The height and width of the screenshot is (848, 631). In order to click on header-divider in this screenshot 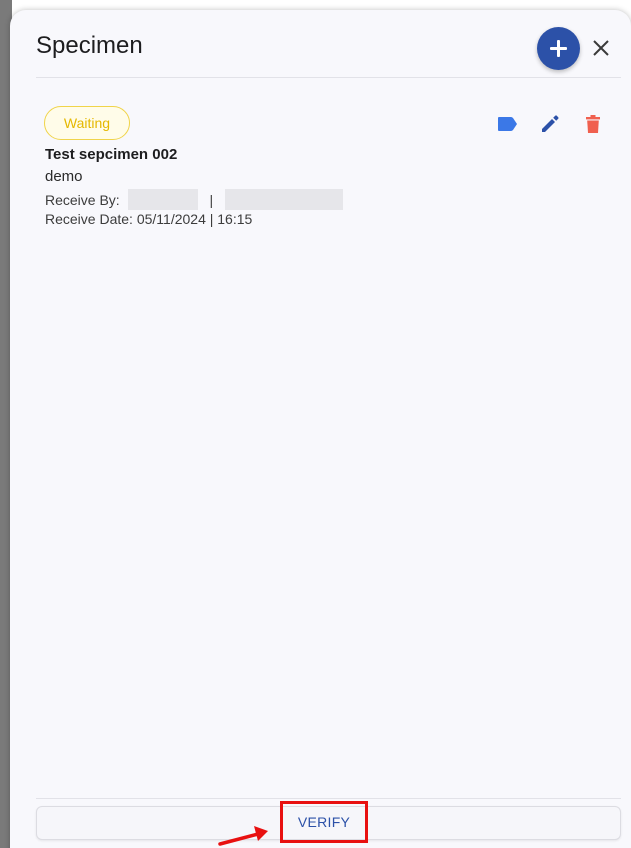, I will do `click(328, 77)`.